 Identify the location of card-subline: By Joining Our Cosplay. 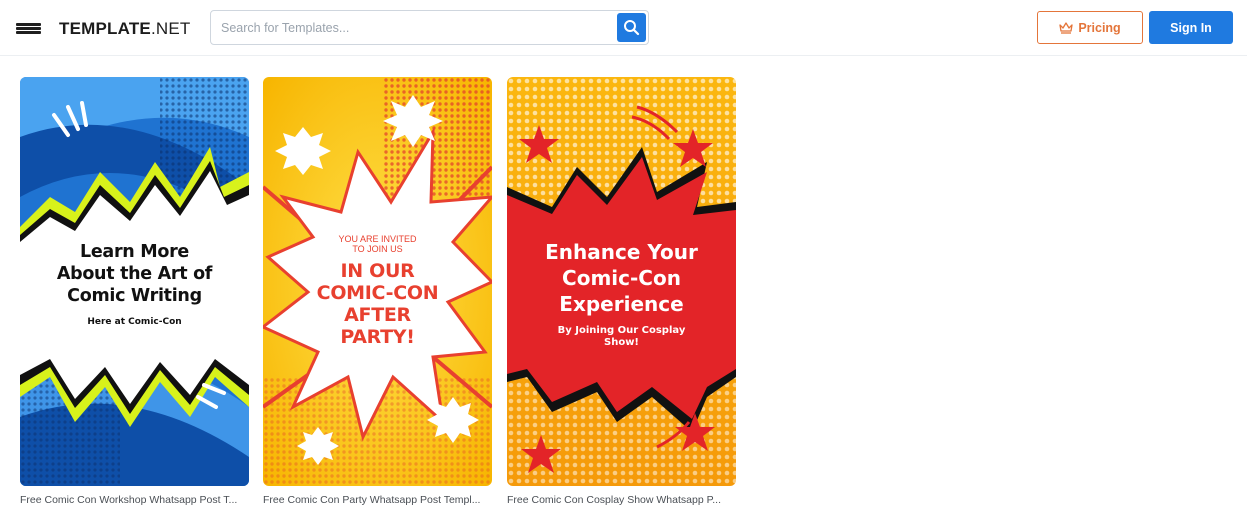
(621, 330).